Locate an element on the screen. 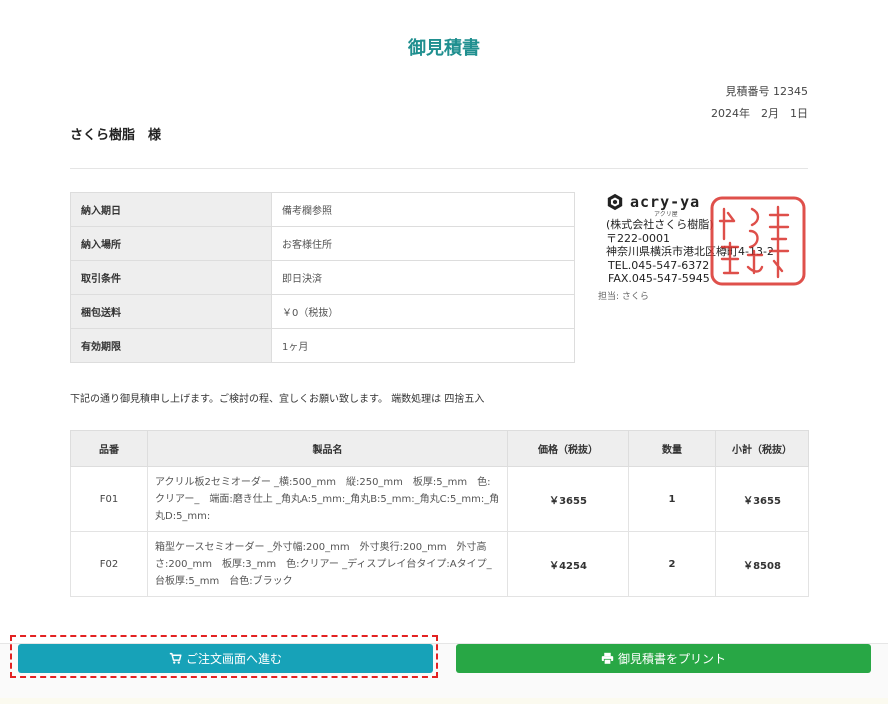  customer-name: さくら樹脂 様 is located at coordinates (116, 135).